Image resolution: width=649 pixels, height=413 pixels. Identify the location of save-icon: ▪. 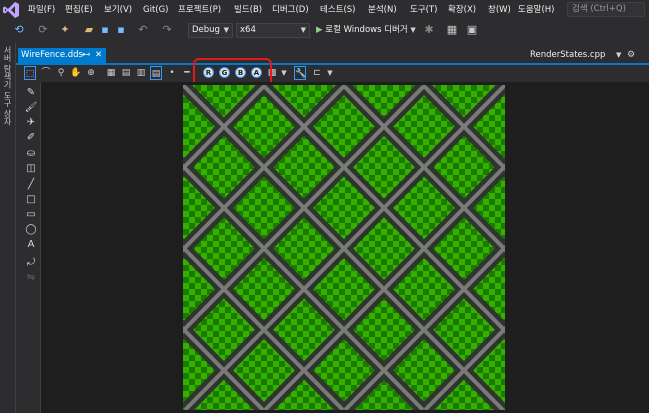
(105, 30).